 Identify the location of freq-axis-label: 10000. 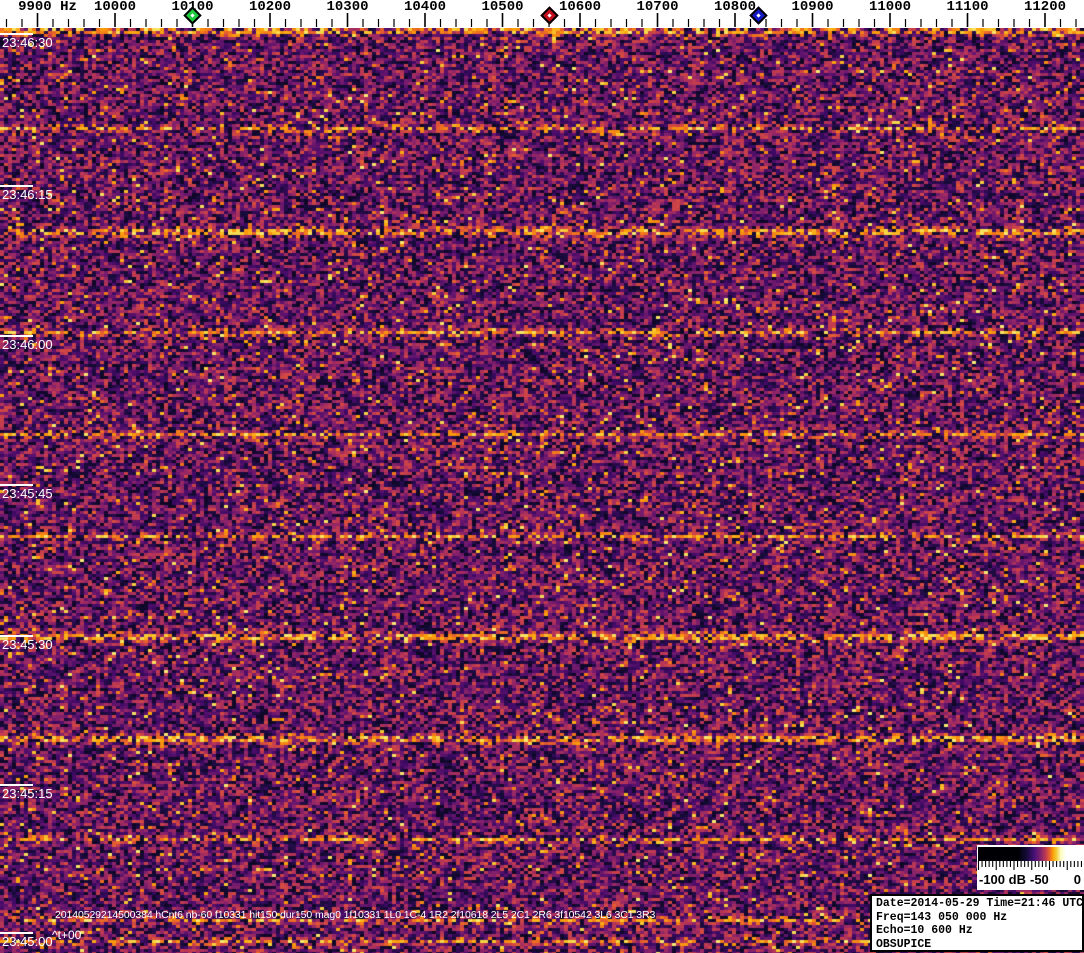
(115, 7).